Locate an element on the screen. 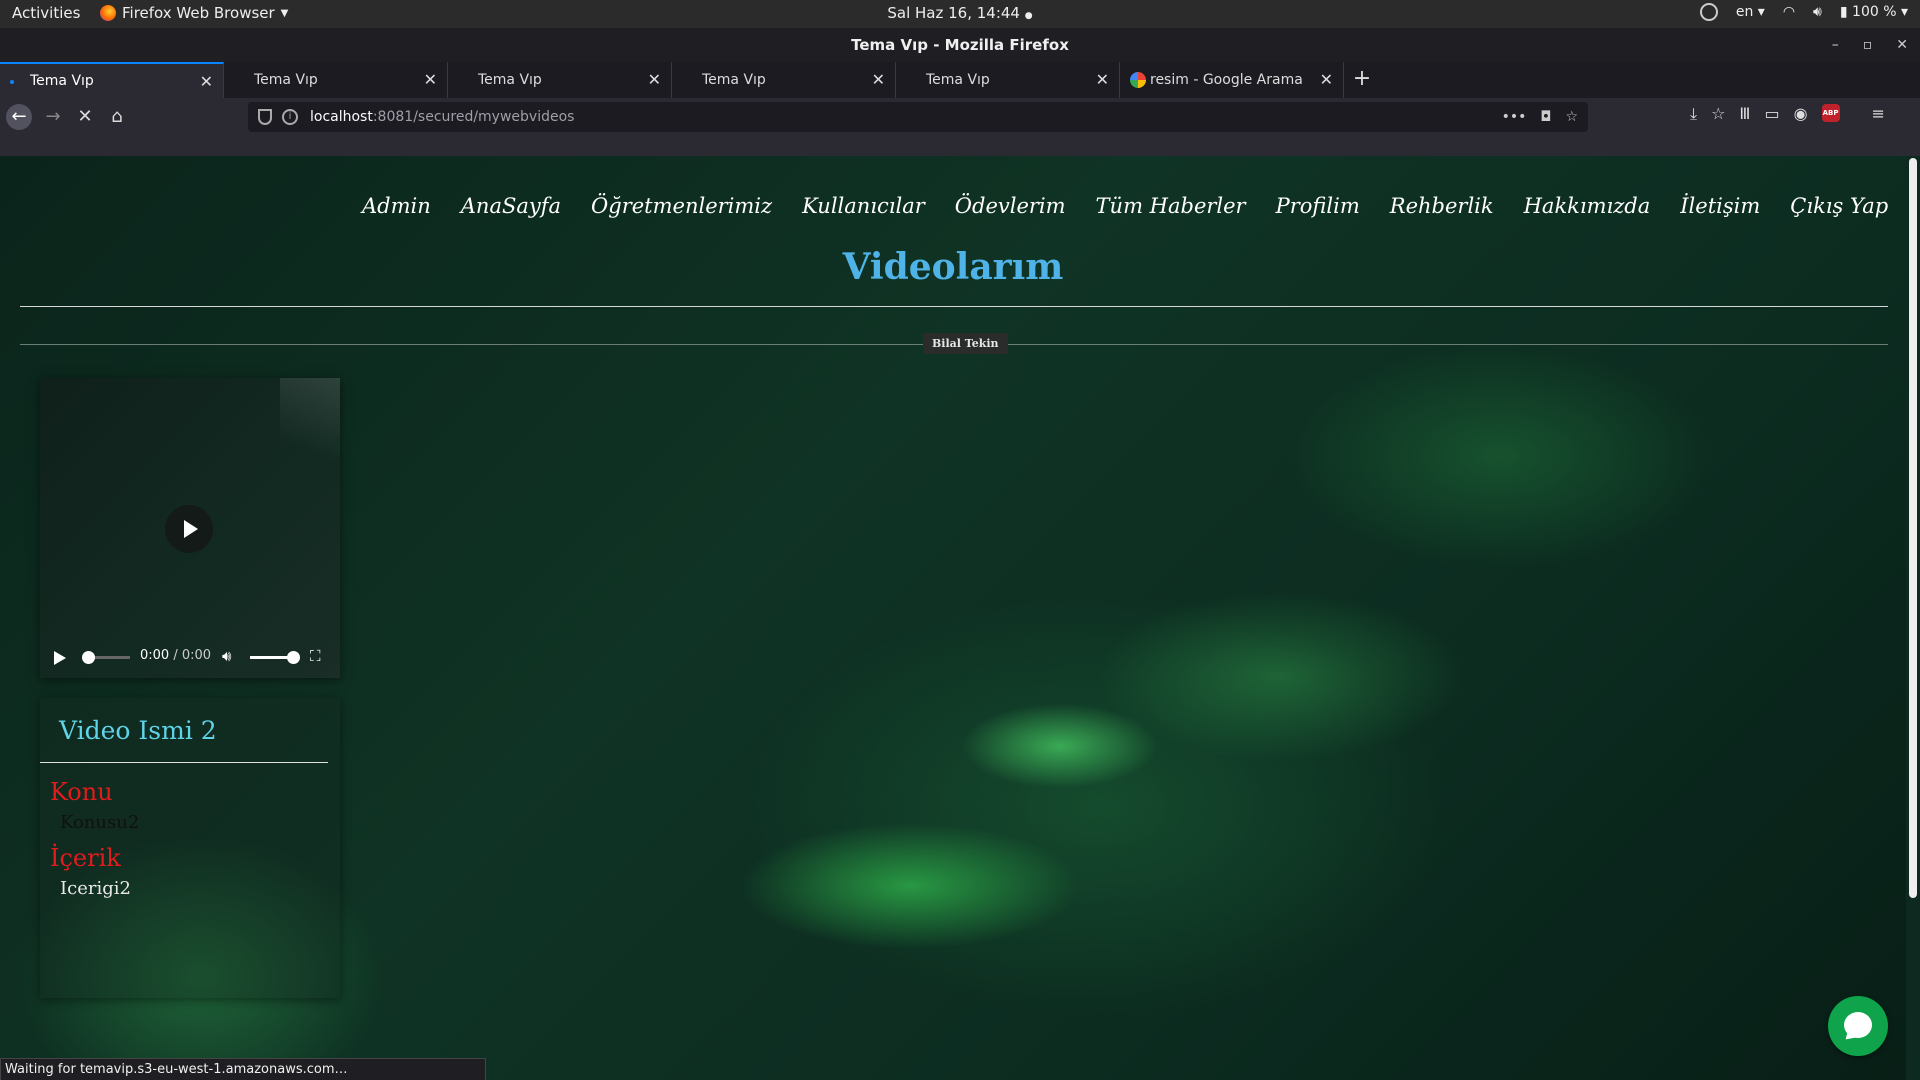 The width and height of the screenshot is (1920, 1080). maximize-icon: ▫ is located at coordinates (1868, 45).